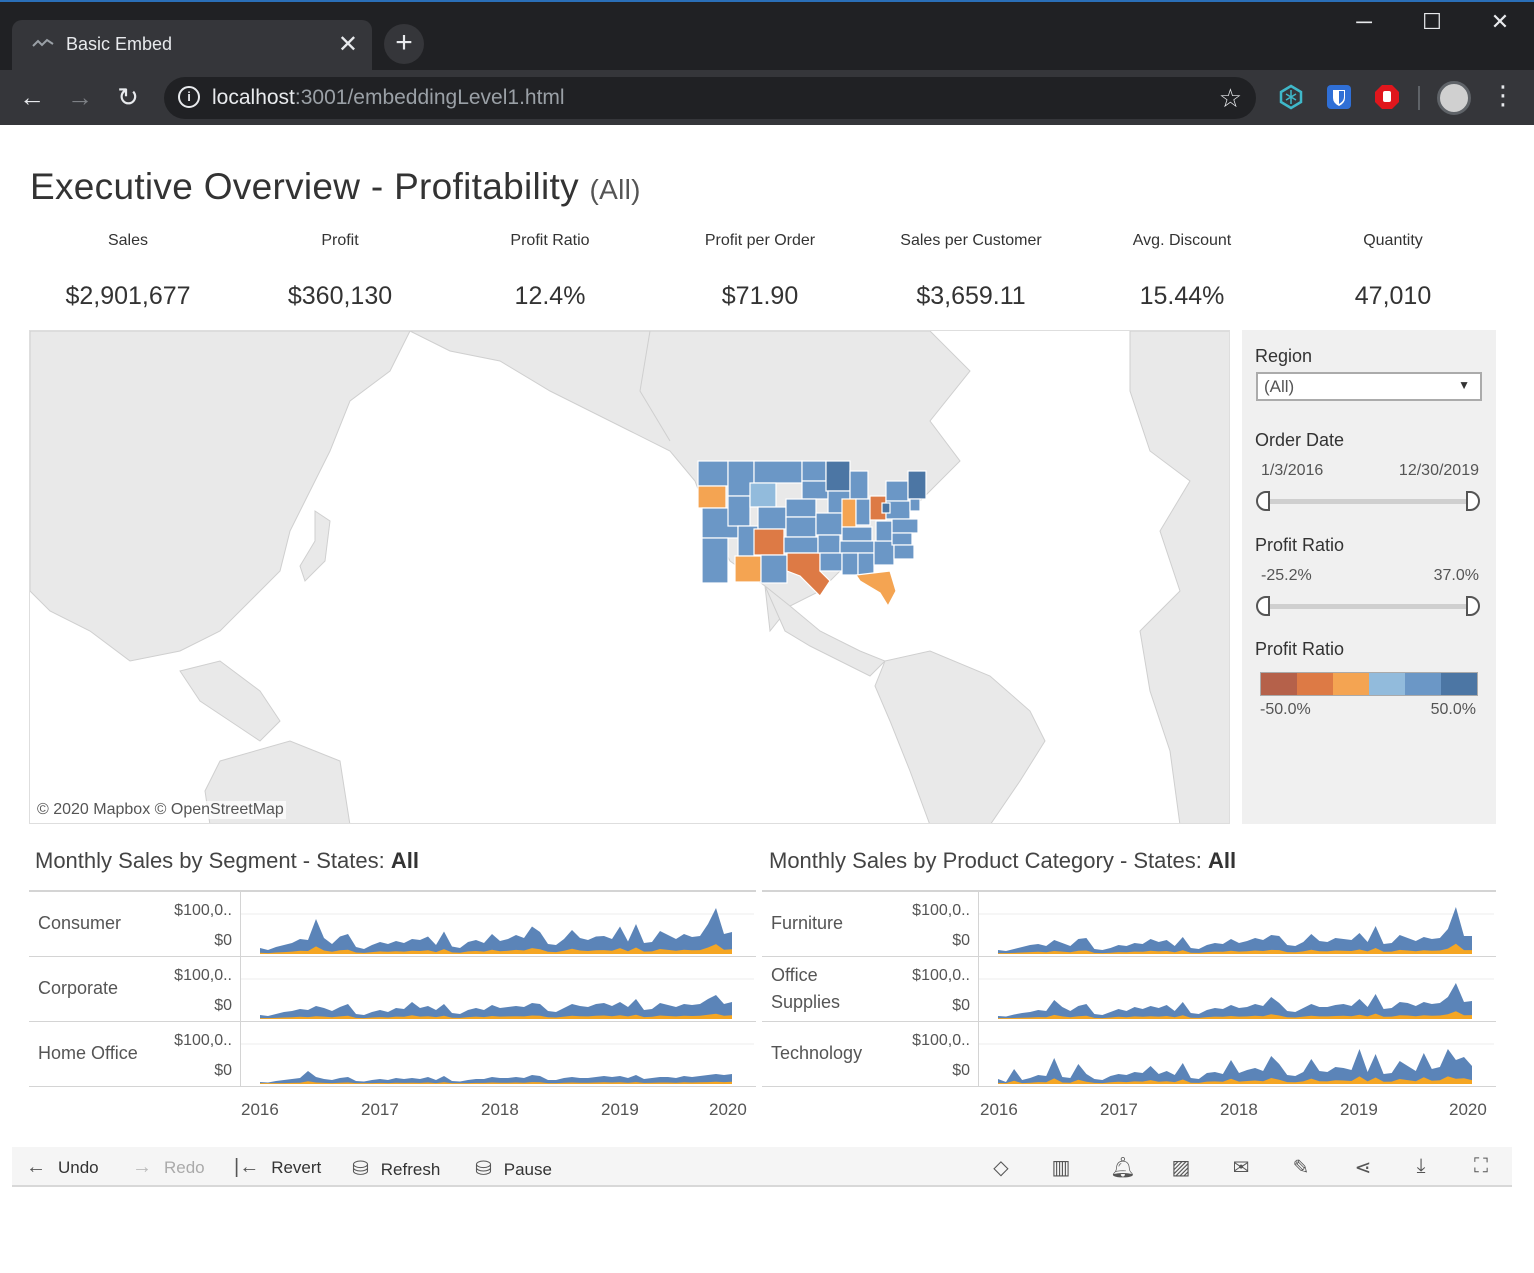 The height and width of the screenshot is (1273, 1534). I want to click on profit-ratio-color-legend, so click(1369, 684).